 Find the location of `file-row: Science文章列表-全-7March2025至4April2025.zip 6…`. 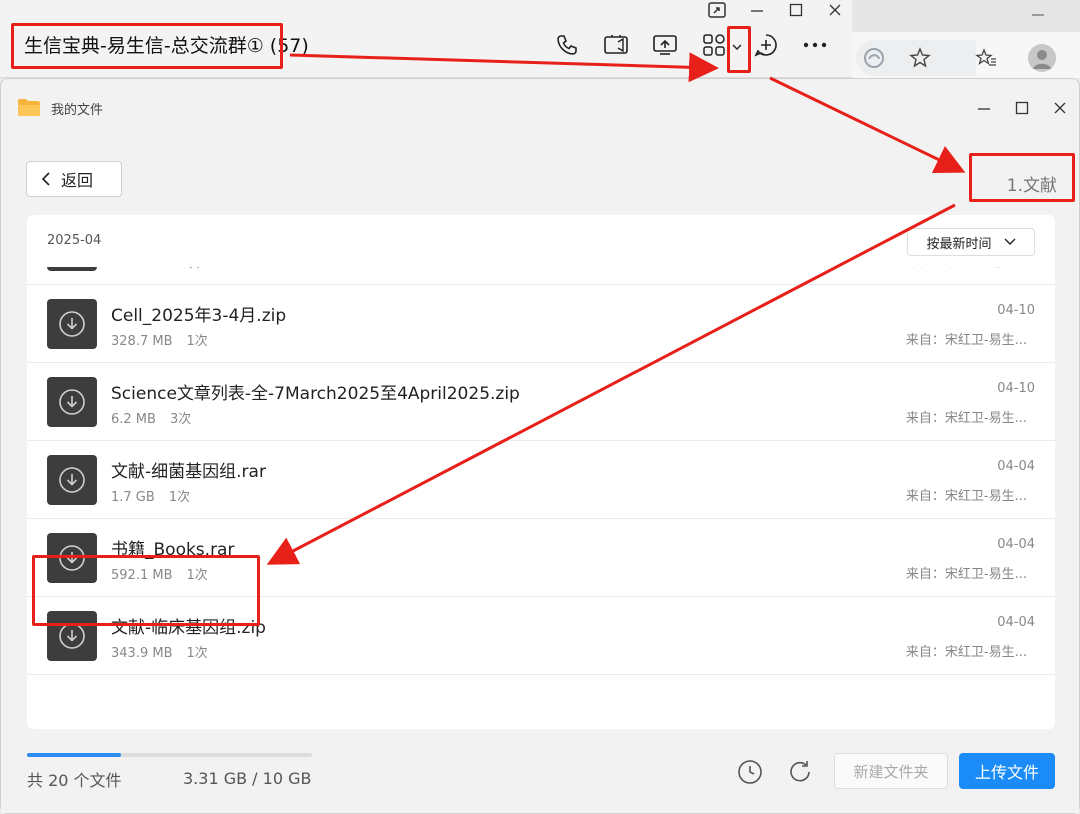

file-row: Science文章列表-全-7March2025至4April2025.zip 6… is located at coordinates (541, 402).